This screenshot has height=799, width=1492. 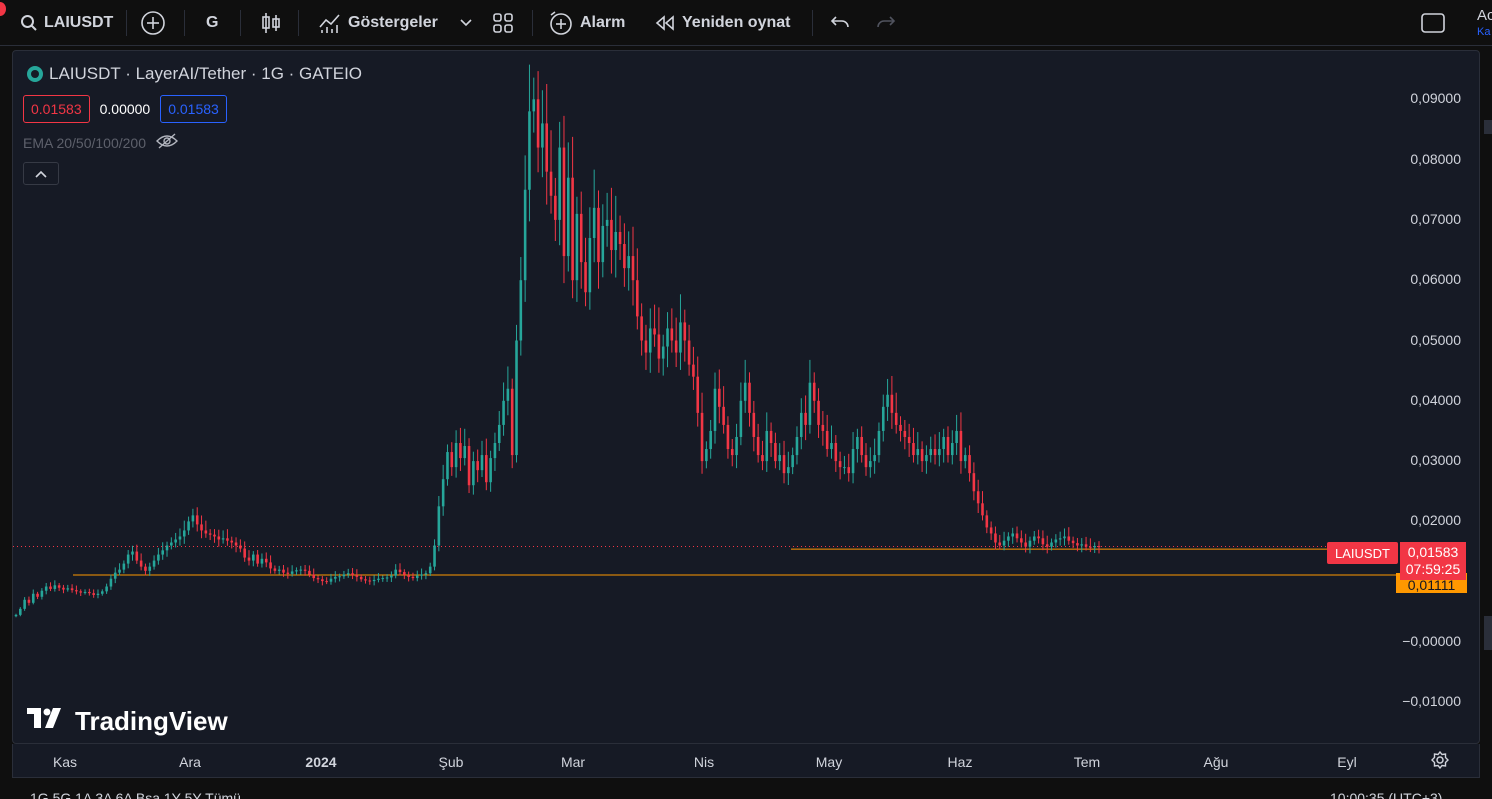 What do you see at coordinates (722, 23) in the screenshot?
I see `replay-button: Yeniden oynat` at bounding box center [722, 23].